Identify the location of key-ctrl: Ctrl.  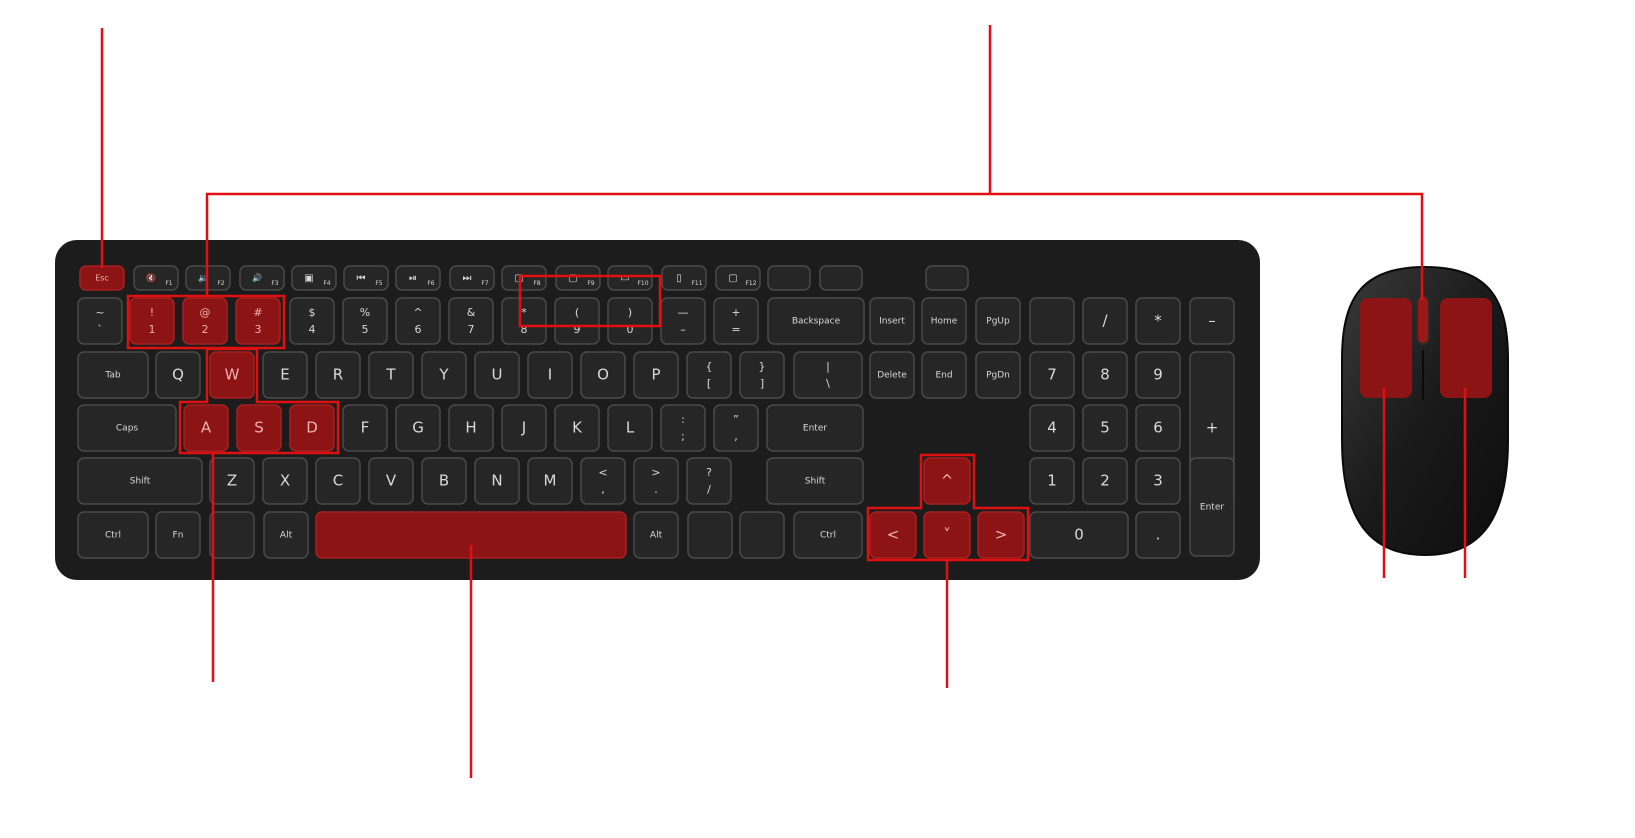
(828, 535).